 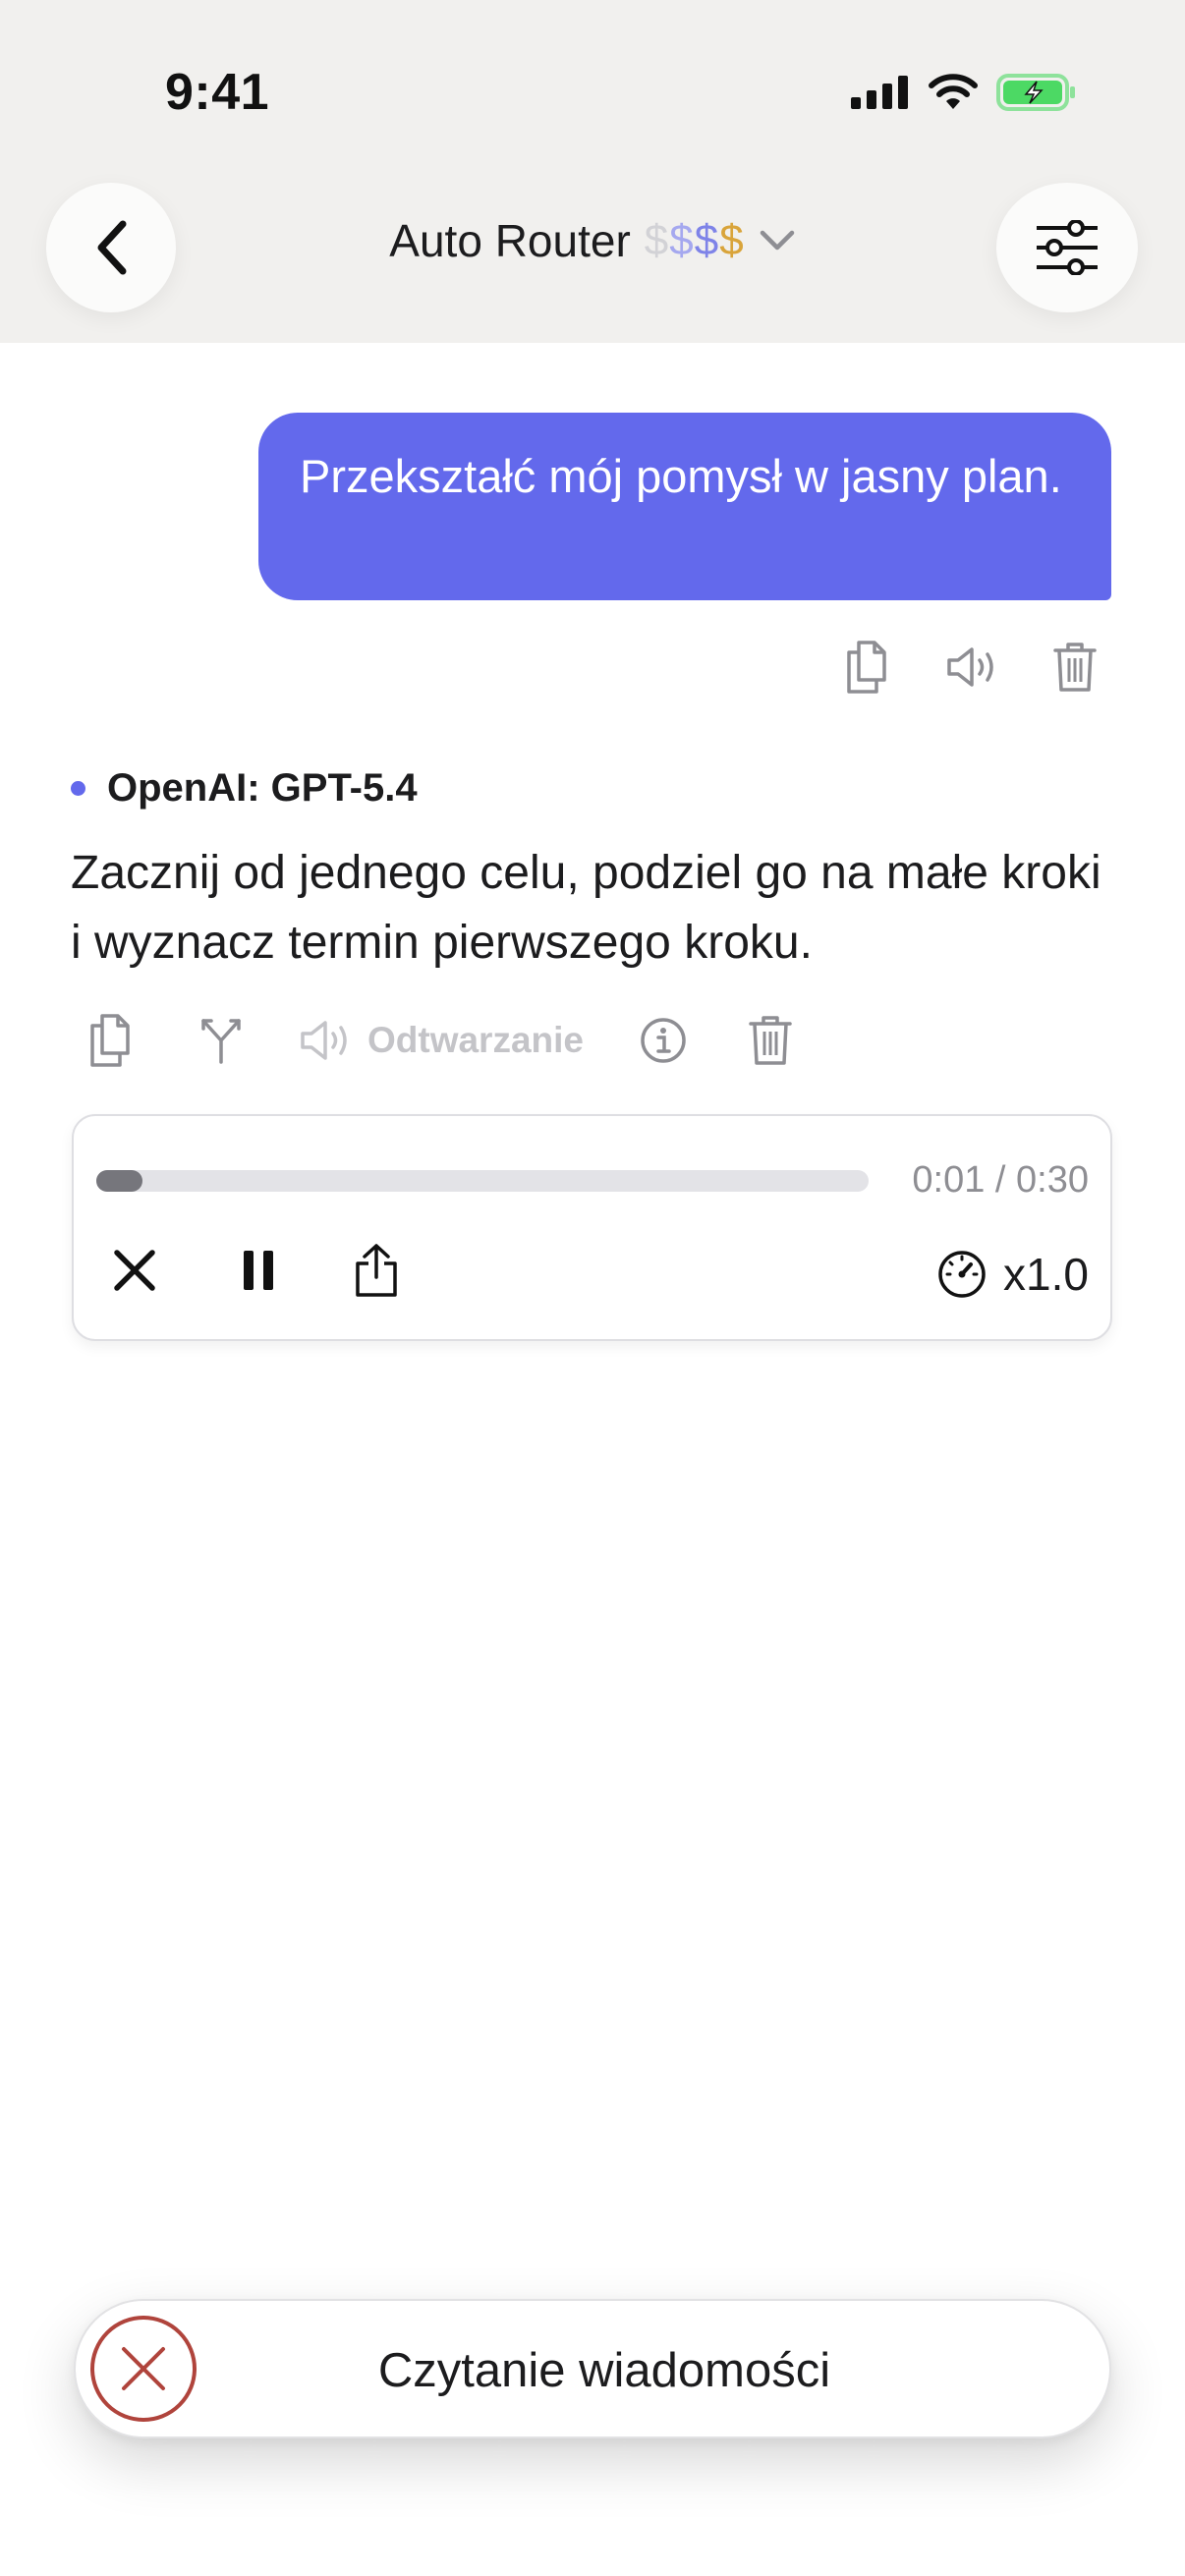 I want to click on pause-button, so click(x=258, y=1270).